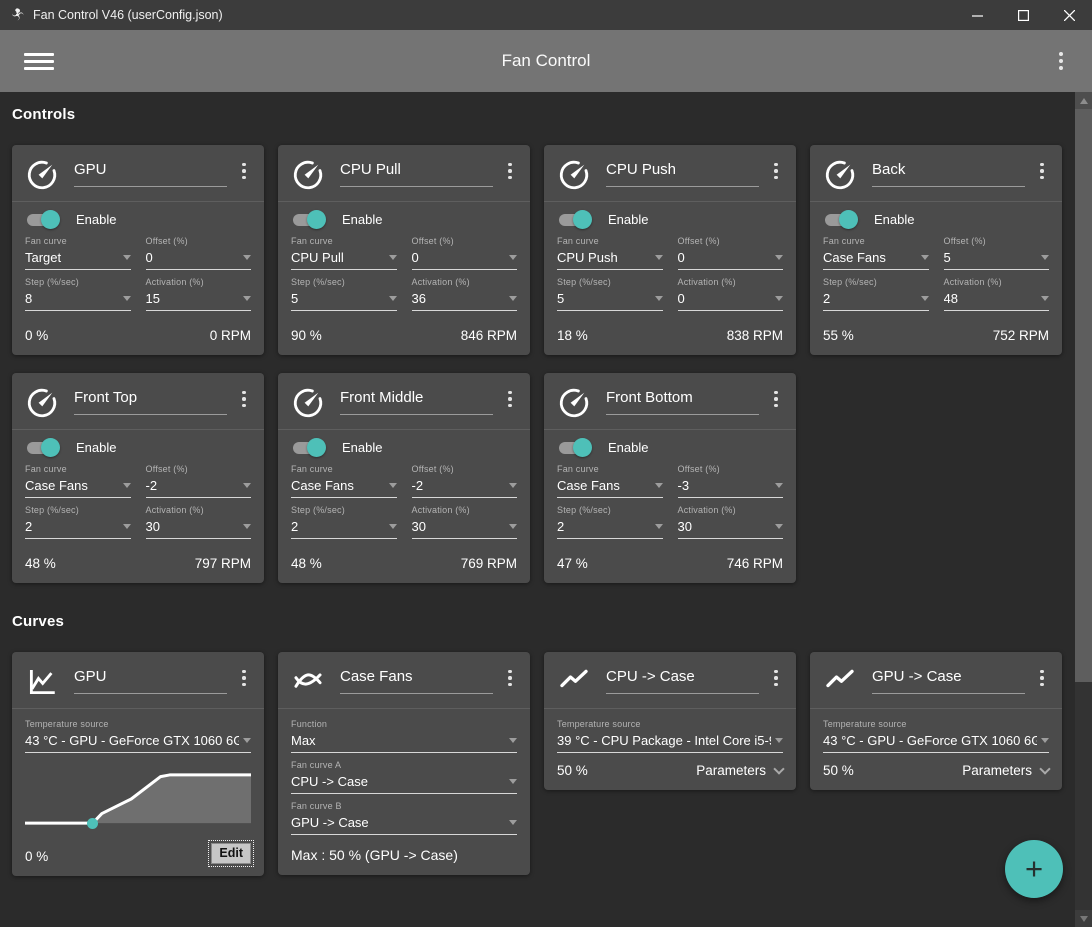  I want to click on control-name: CPU Pull, so click(416, 174).